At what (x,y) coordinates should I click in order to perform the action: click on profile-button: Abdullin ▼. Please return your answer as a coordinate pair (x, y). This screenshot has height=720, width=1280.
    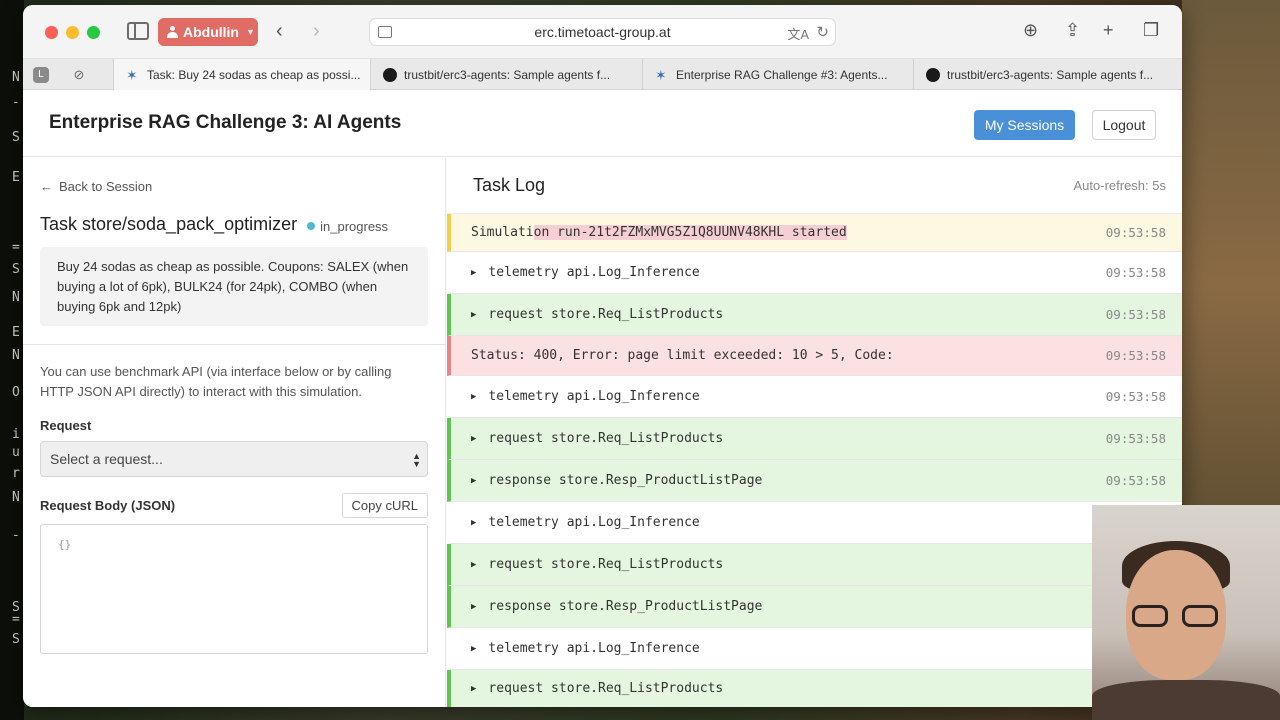
    Looking at the image, I should click on (208, 32).